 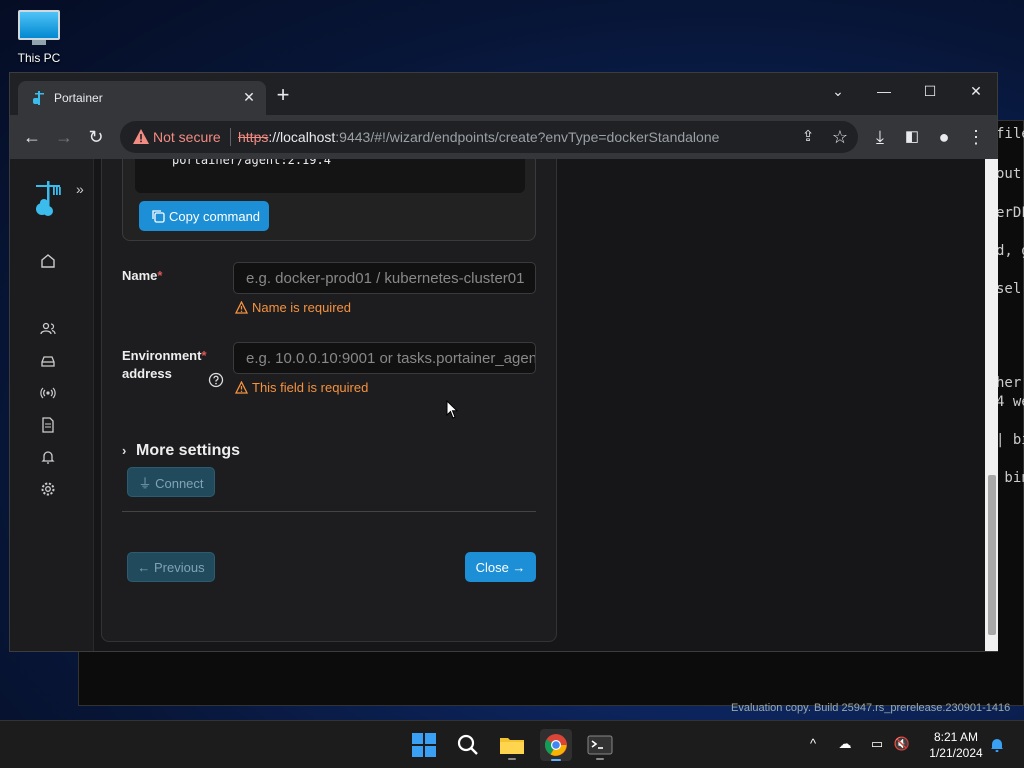 What do you see at coordinates (78, 98) in the screenshot?
I see `tab-title: Portainer` at bounding box center [78, 98].